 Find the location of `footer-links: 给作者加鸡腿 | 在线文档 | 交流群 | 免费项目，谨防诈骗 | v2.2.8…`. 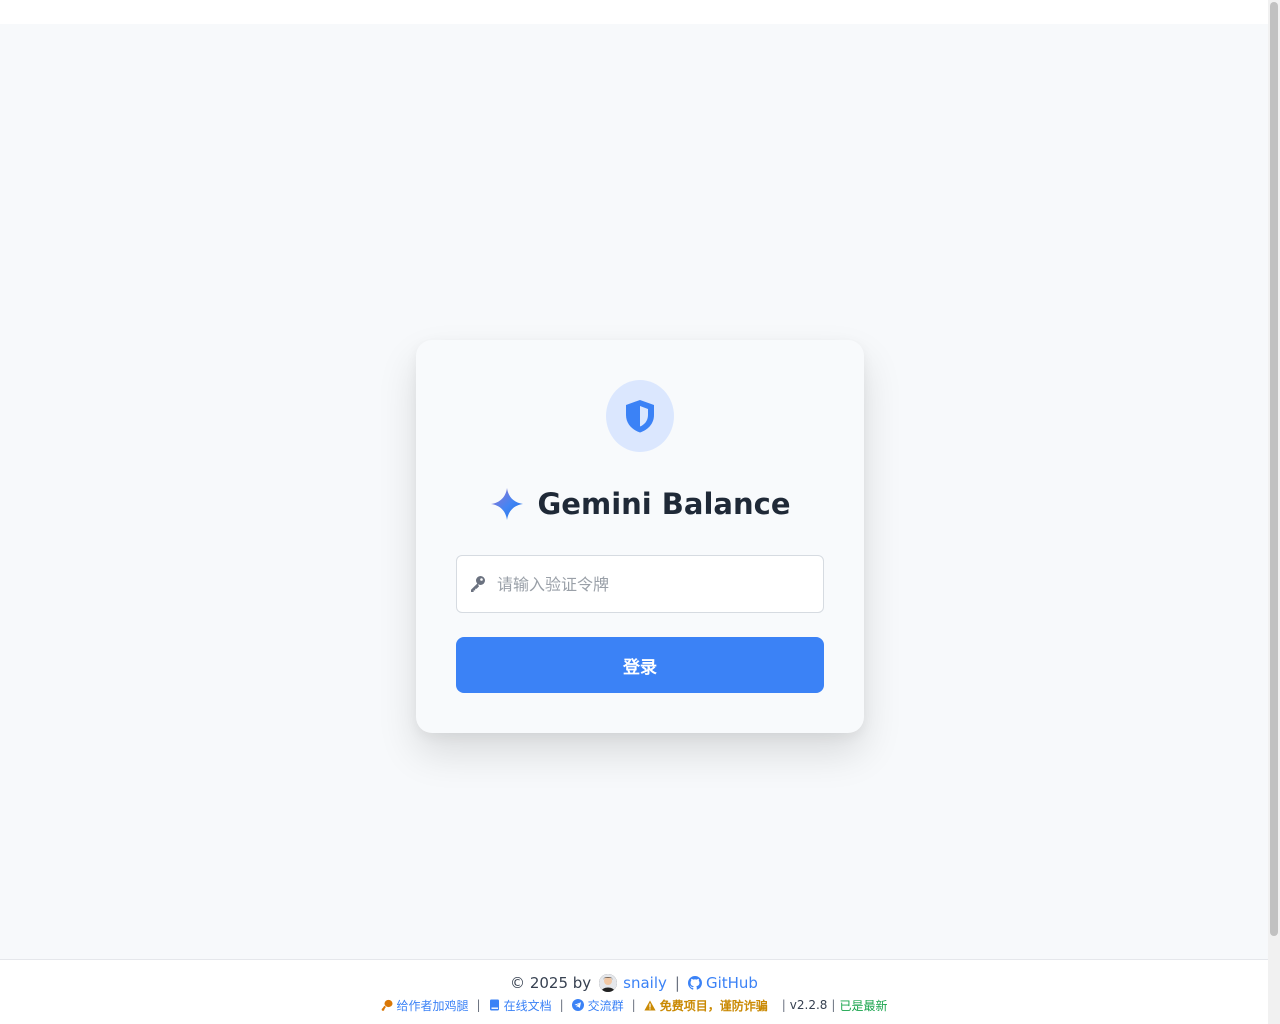

footer-links: 给作者加鸡腿 | 在线文档 | 交流群 | 免费项目，谨防诈骗 | v2.2.8… is located at coordinates (634, 1005).